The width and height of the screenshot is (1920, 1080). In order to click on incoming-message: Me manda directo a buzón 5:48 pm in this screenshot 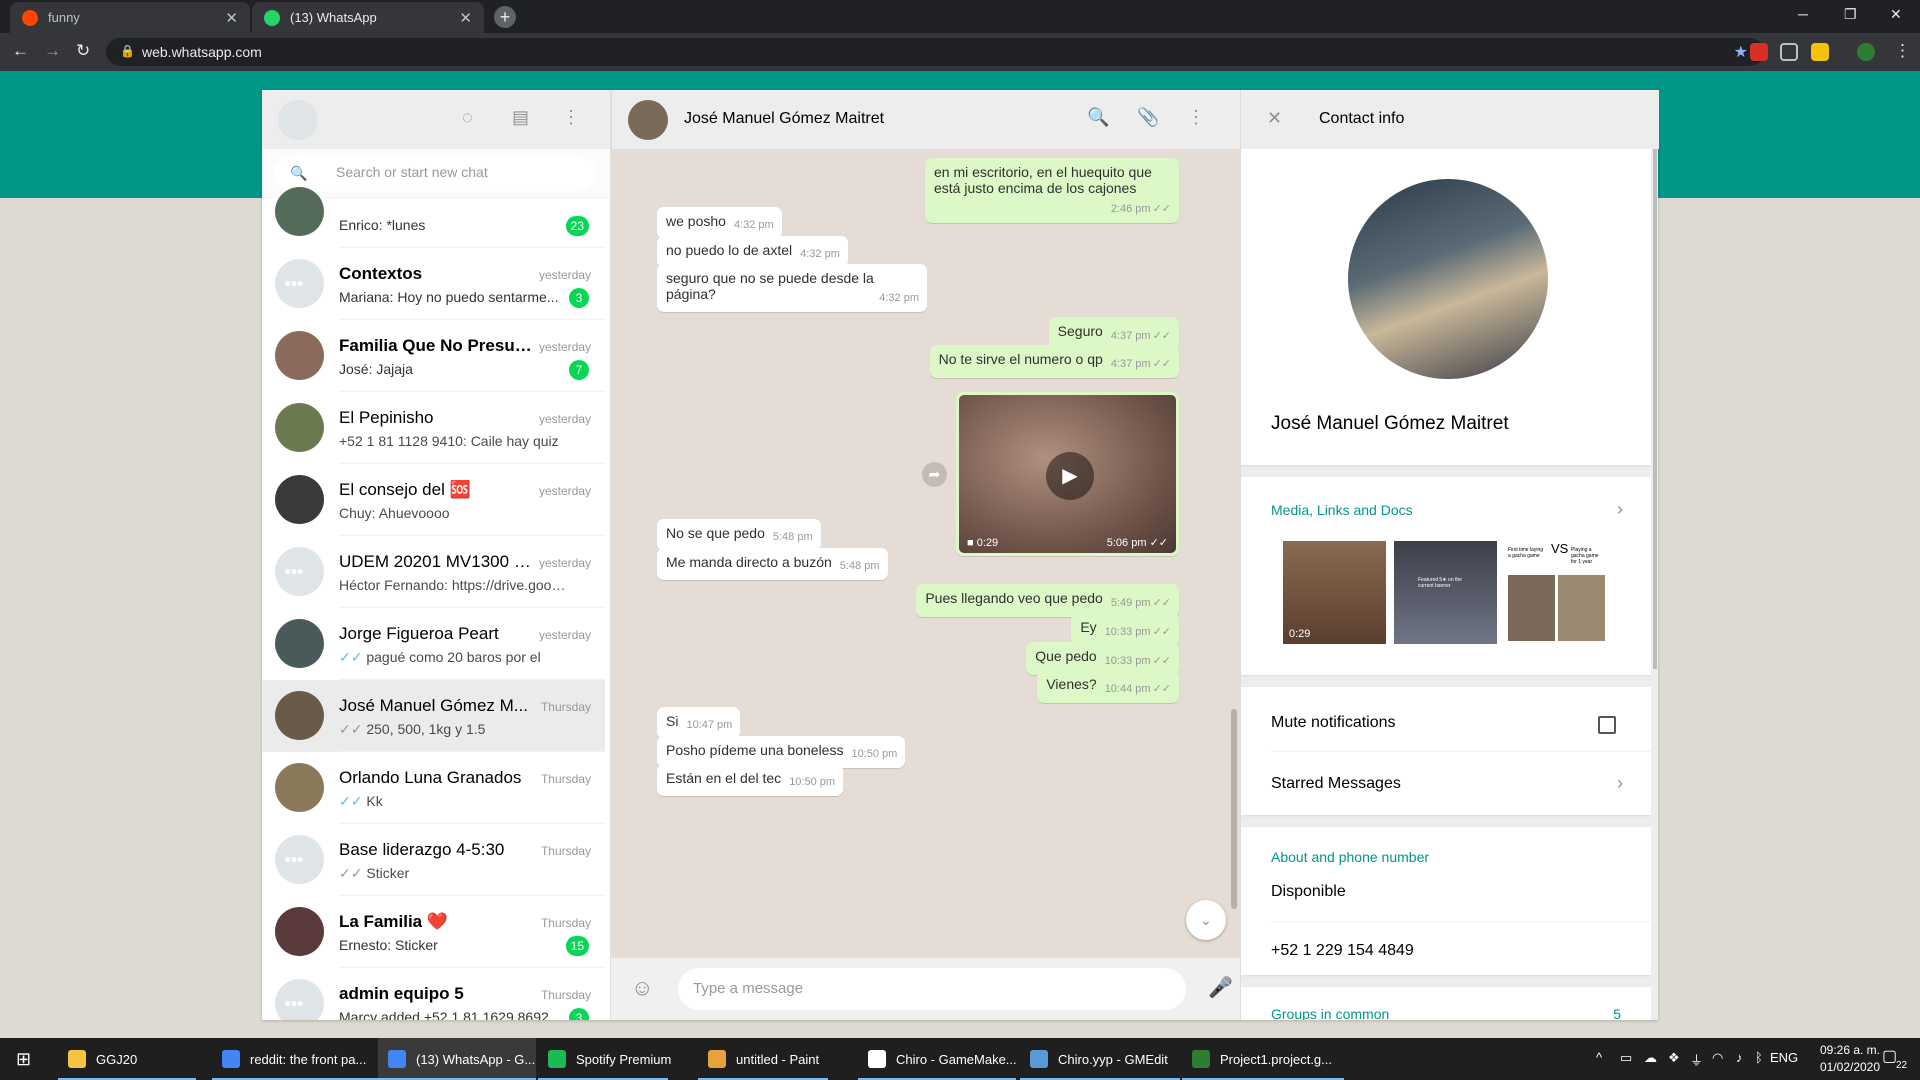, I will do `click(772, 564)`.